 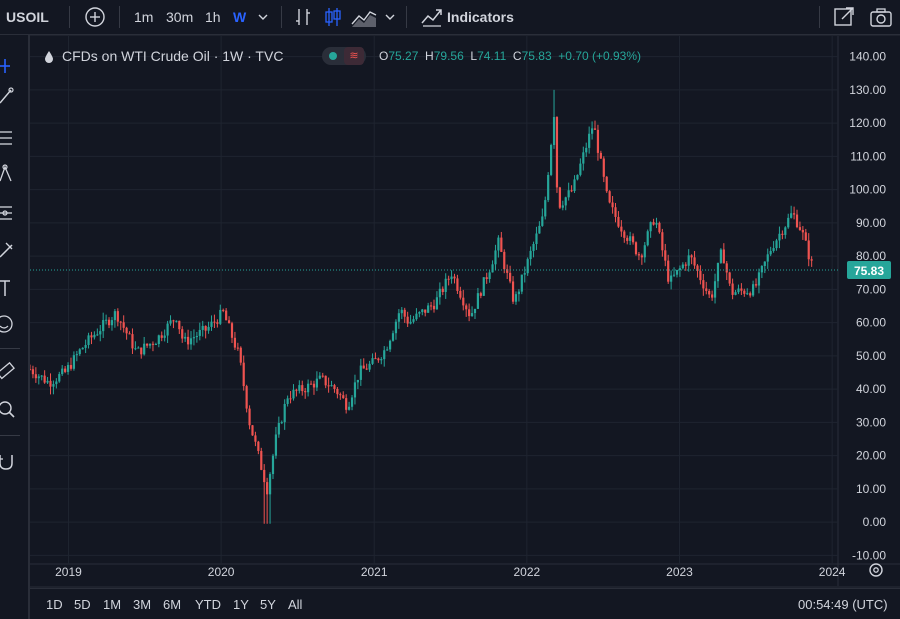 I want to click on interval-1h: 1h, so click(x=213, y=17).